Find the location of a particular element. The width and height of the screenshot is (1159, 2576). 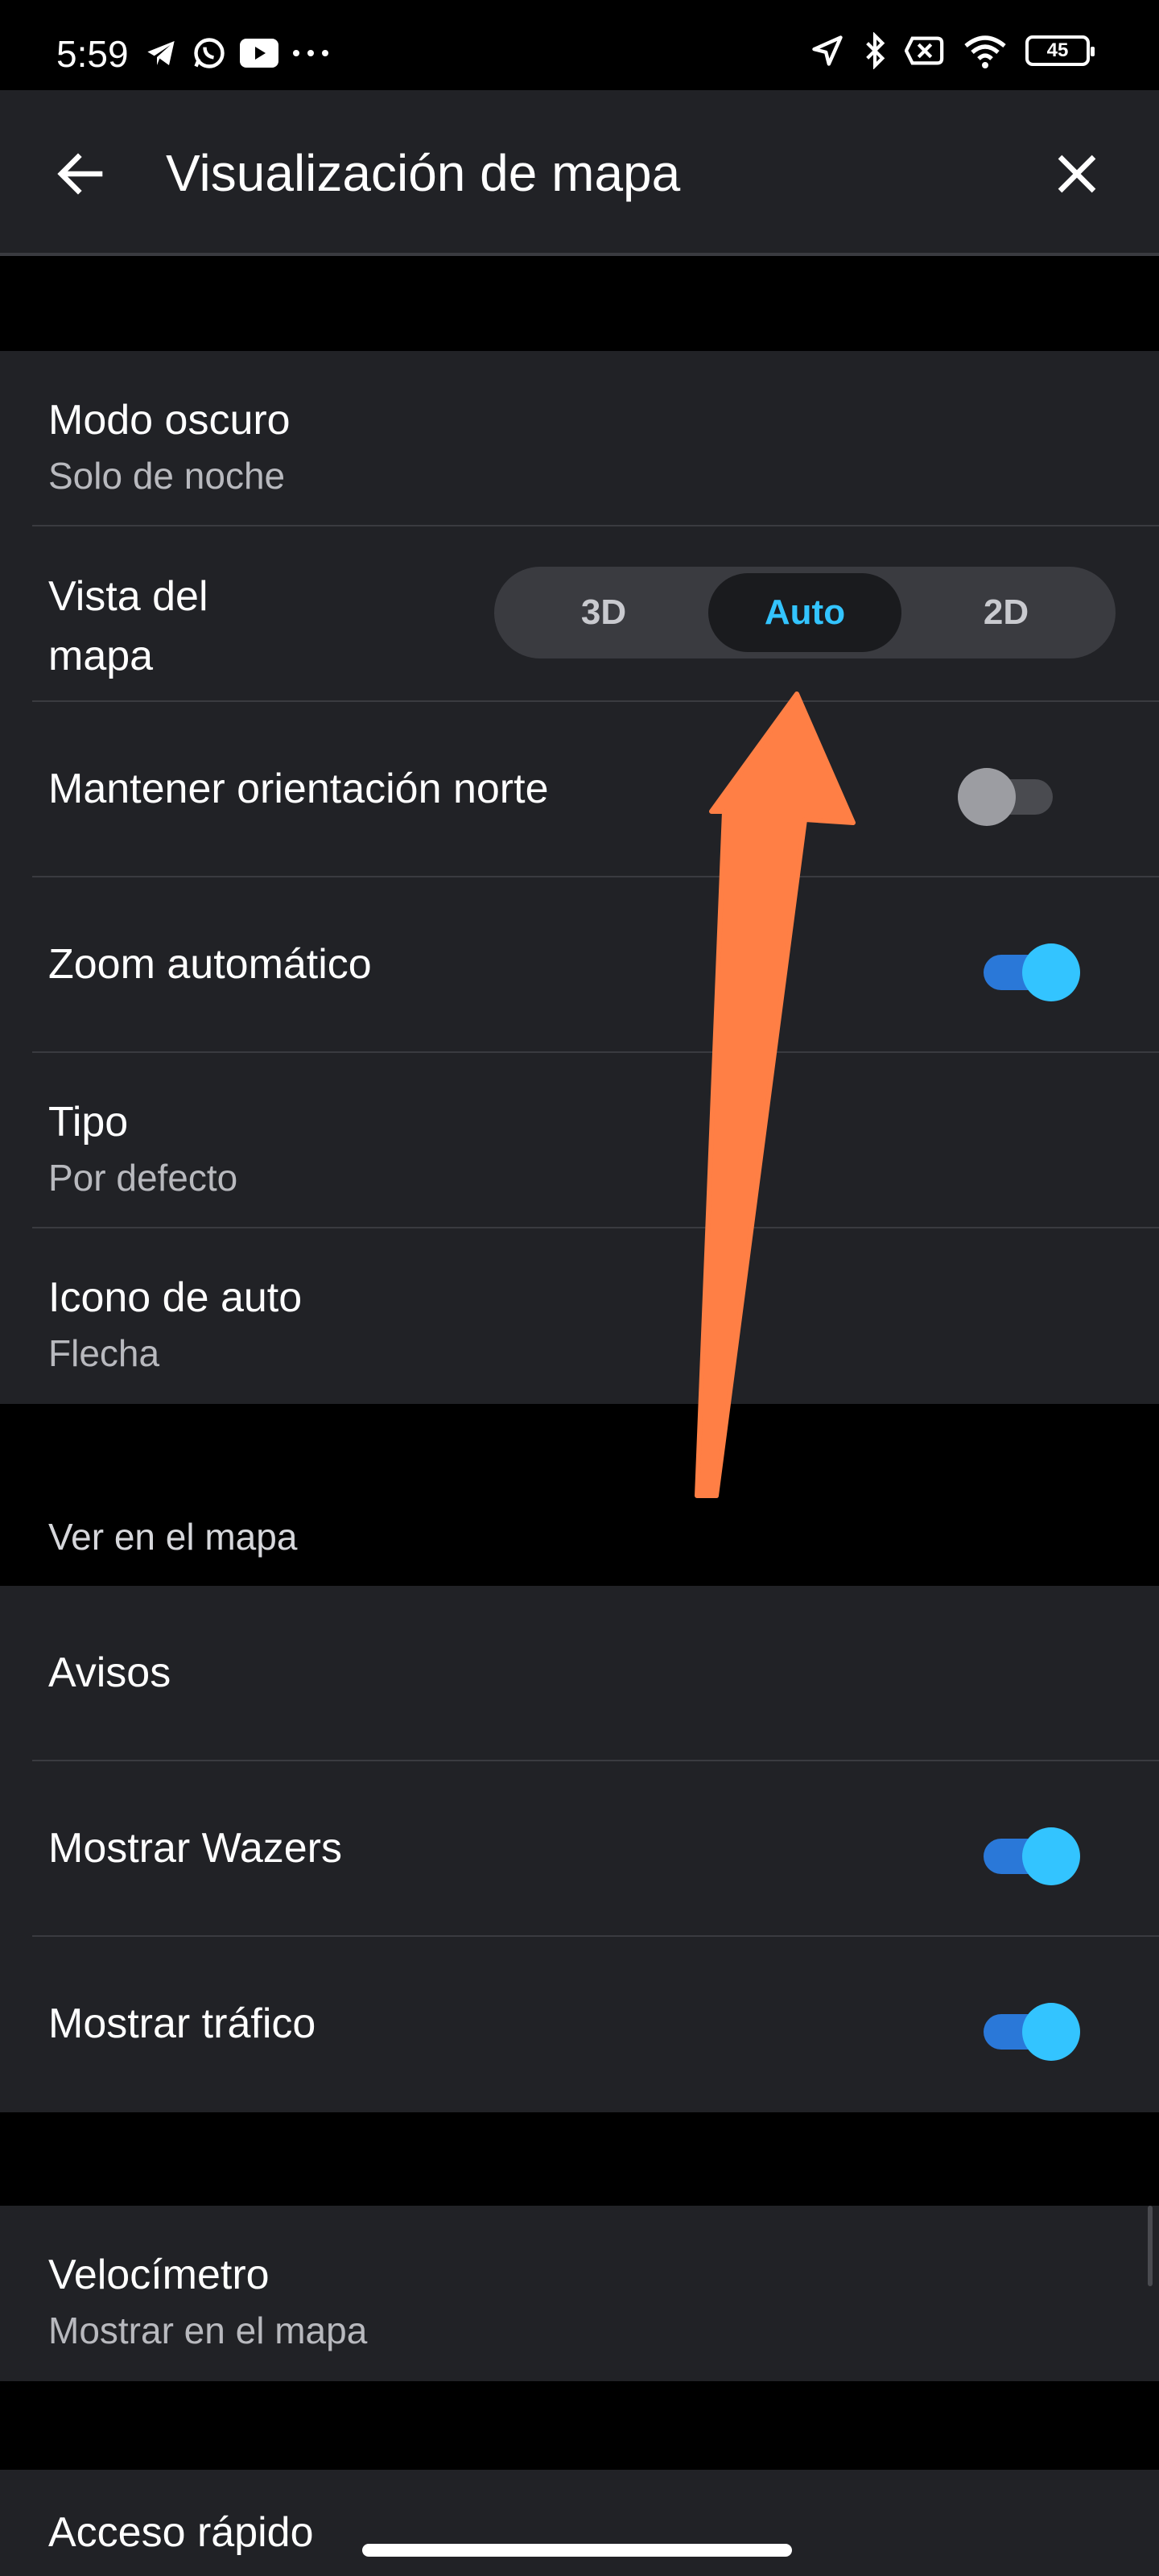

reports-row: Avisos is located at coordinates (595, 1673).